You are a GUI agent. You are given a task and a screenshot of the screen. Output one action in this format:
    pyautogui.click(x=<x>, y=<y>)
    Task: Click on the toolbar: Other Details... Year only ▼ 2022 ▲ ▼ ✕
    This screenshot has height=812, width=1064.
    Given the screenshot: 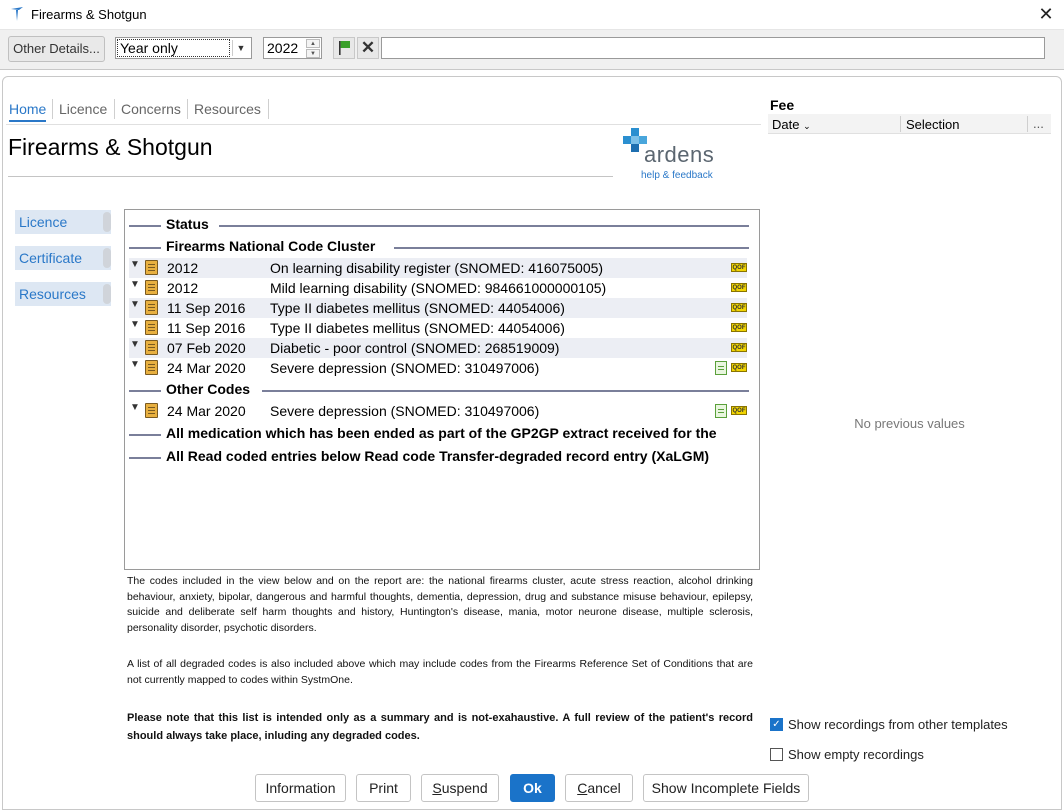 What is the action you would take?
    pyautogui.click(x=532, y=50)
    